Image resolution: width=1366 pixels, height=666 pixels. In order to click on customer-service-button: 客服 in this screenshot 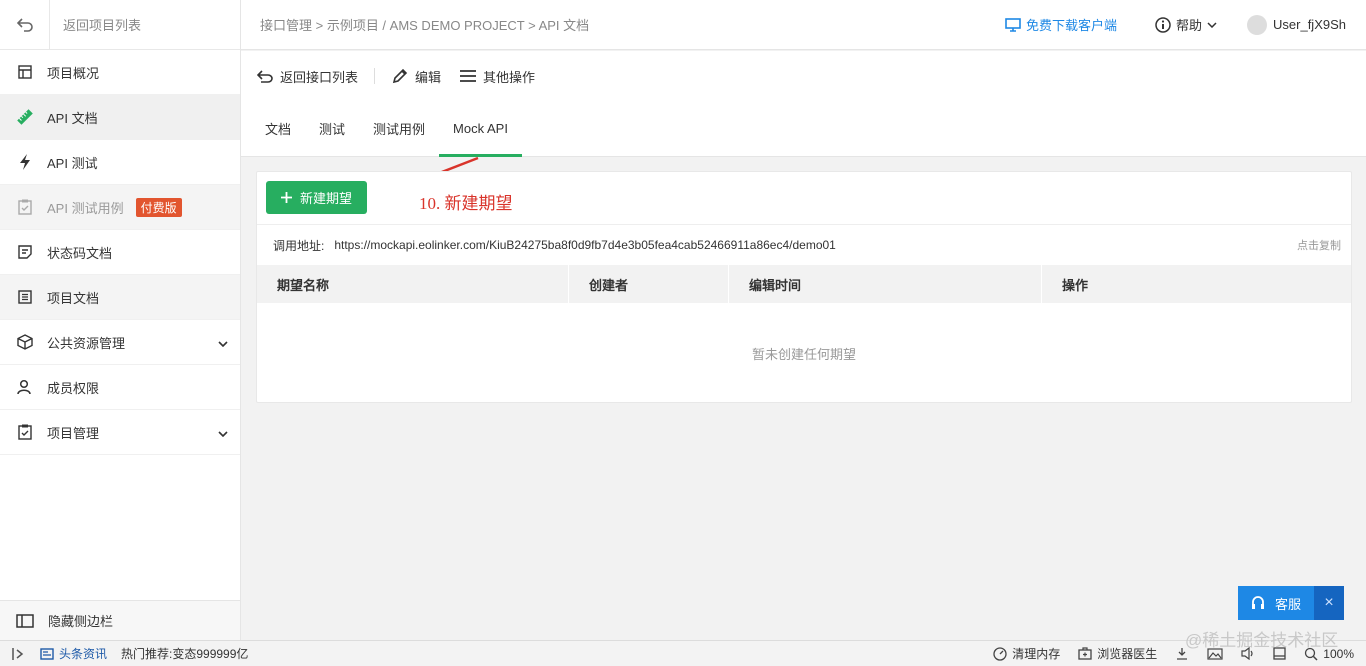, I will do `click(1276, 603)`.